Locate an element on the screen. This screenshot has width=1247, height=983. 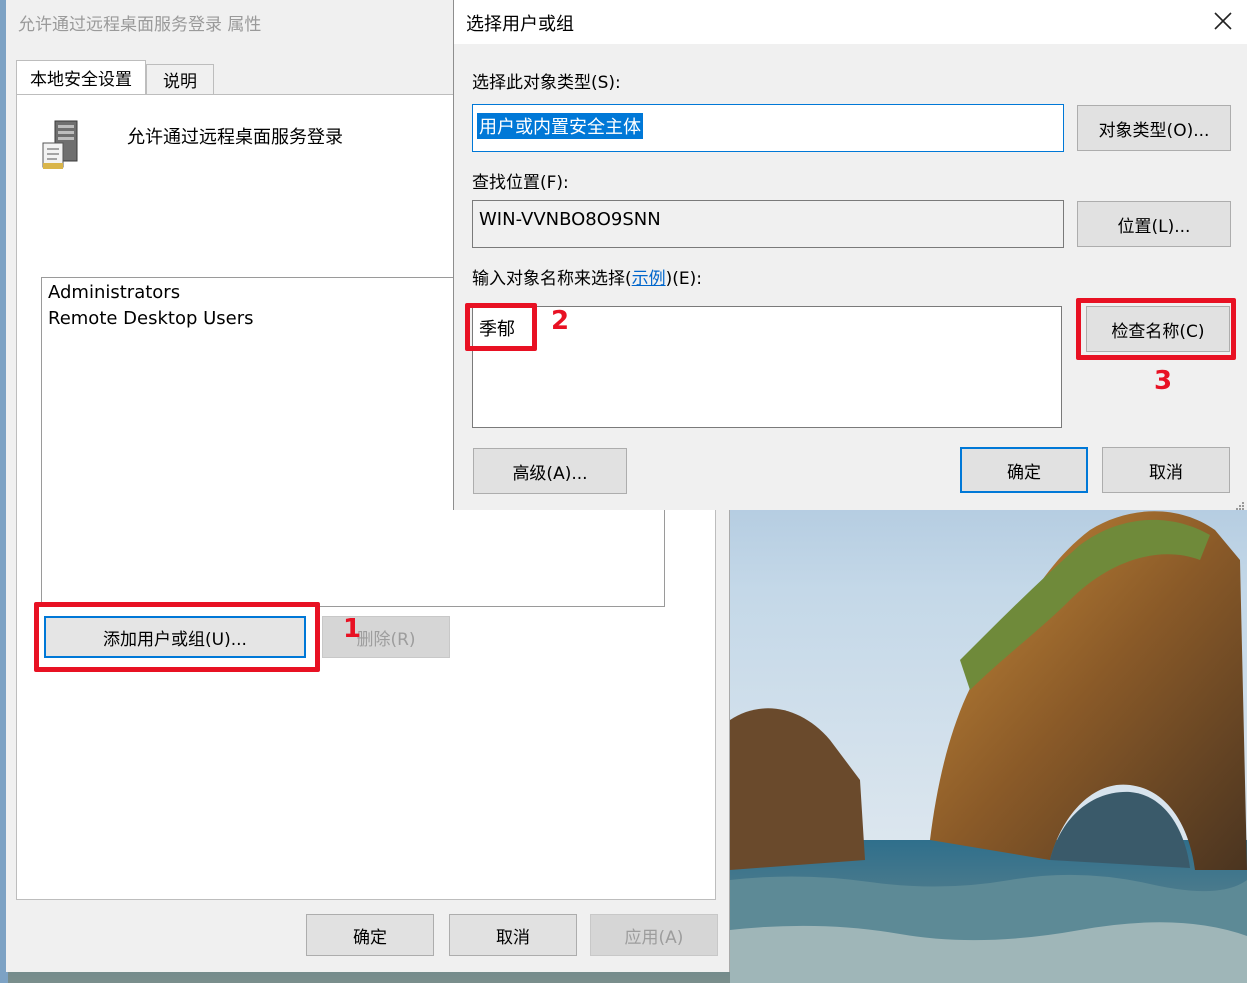
dialog-titlebar: 选择用户或组 is located at coordinates (850, 22).